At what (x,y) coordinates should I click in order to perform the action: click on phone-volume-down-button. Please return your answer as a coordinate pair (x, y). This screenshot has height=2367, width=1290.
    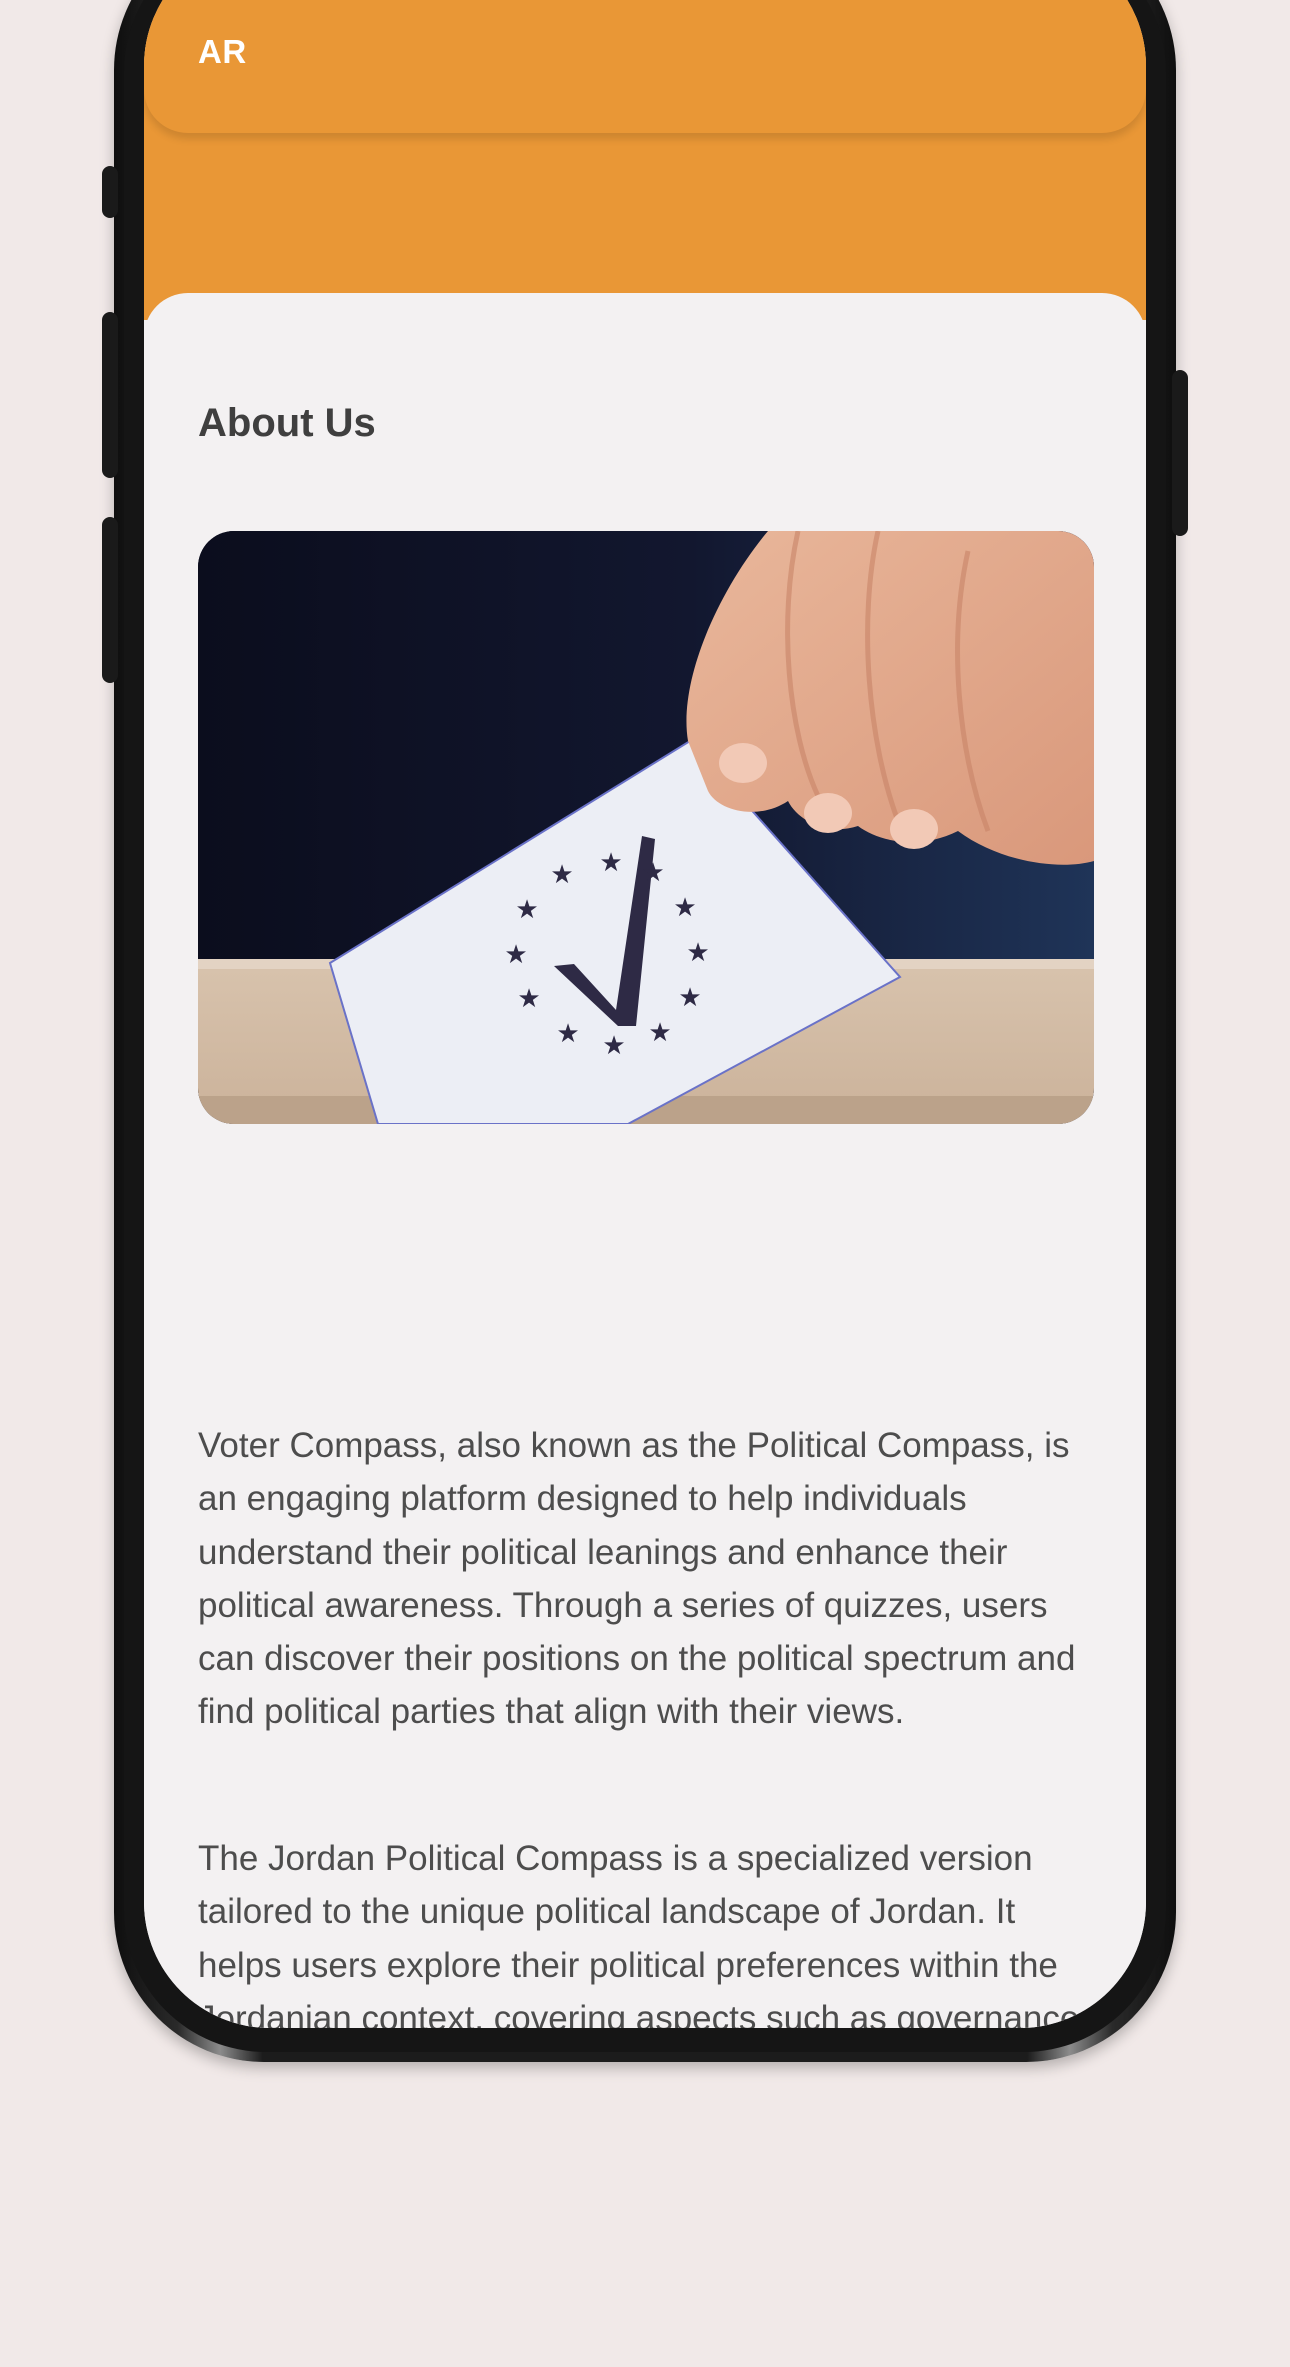
    Looking at the image, I should click on (110, 600).